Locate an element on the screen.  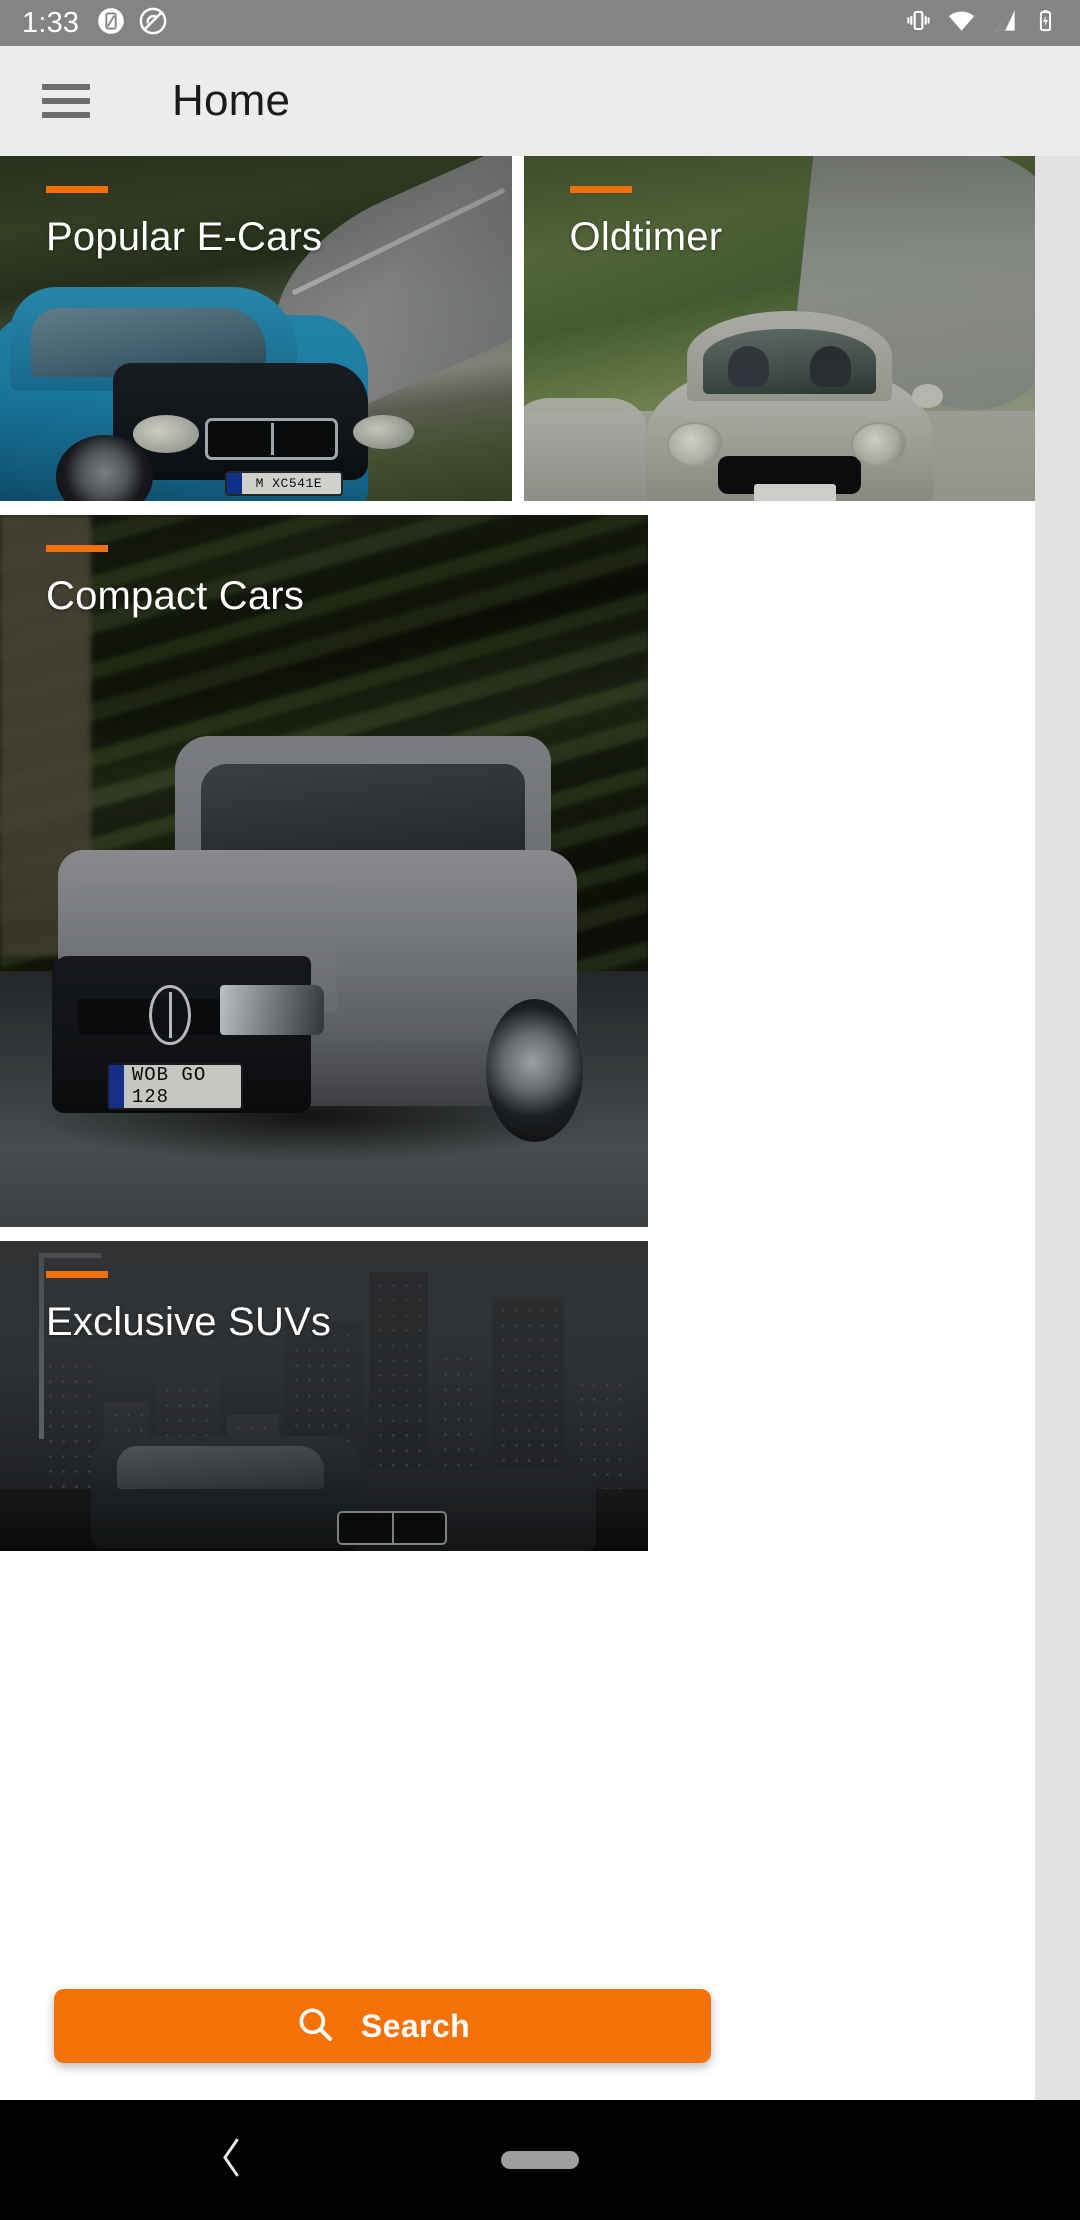
category-card-popular-e-cars: M XC541E Popular E-Cars is located at coordinates (256, 328).